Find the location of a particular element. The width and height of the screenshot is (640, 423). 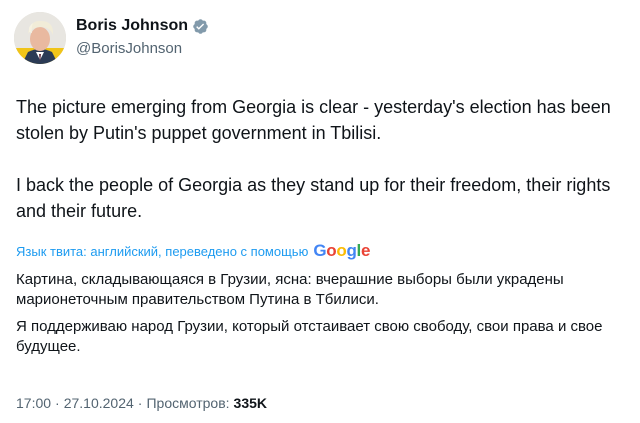

google-logo-letter: G is located at coordinates (320, 250).